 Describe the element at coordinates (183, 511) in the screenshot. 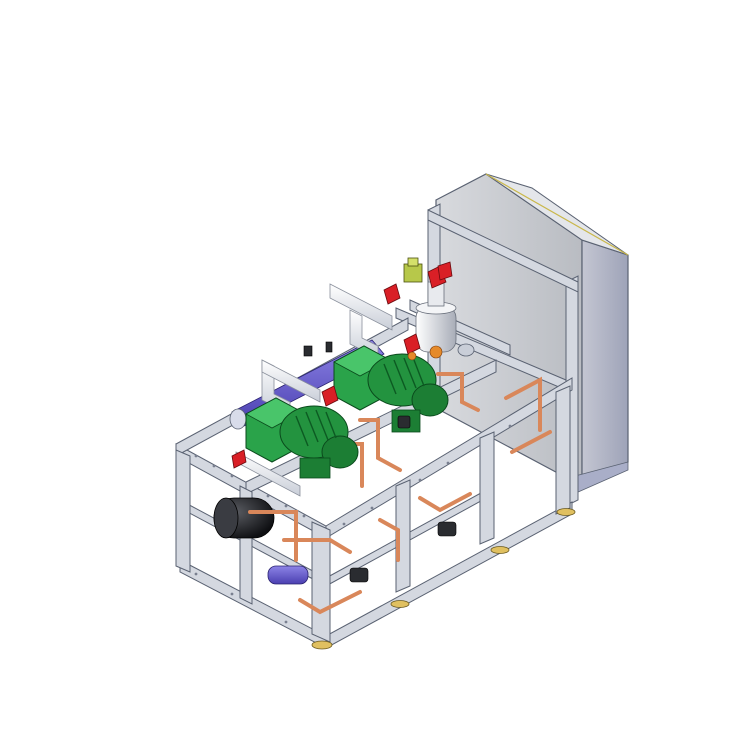

I see `post-front-left` at that location.